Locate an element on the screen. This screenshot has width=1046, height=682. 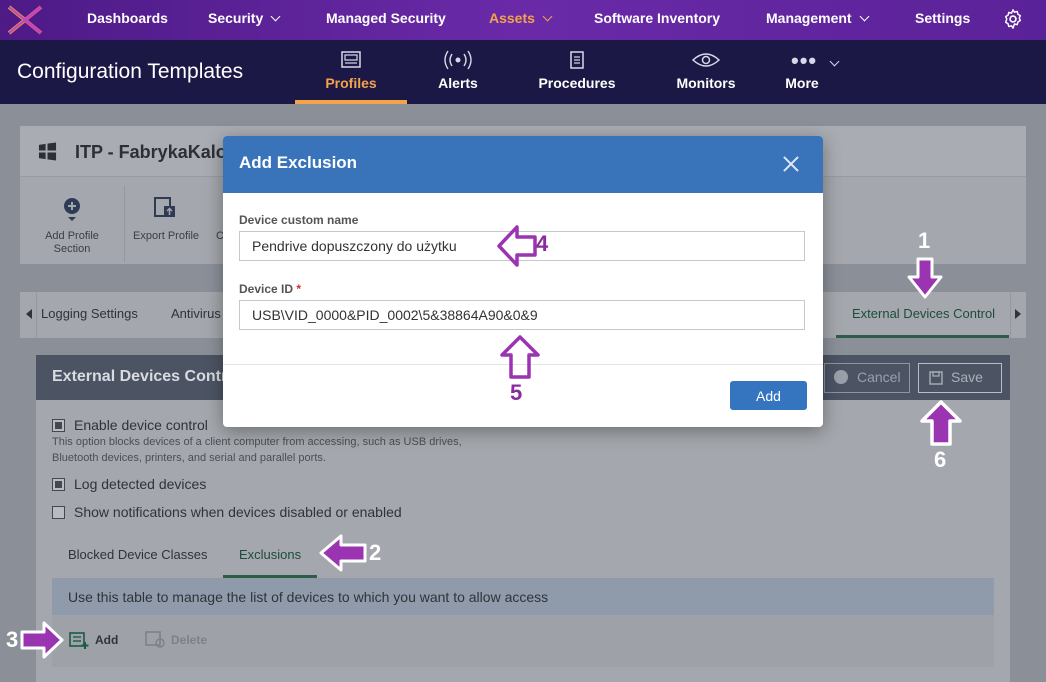
export-icon is located at coordinates (164, 207).